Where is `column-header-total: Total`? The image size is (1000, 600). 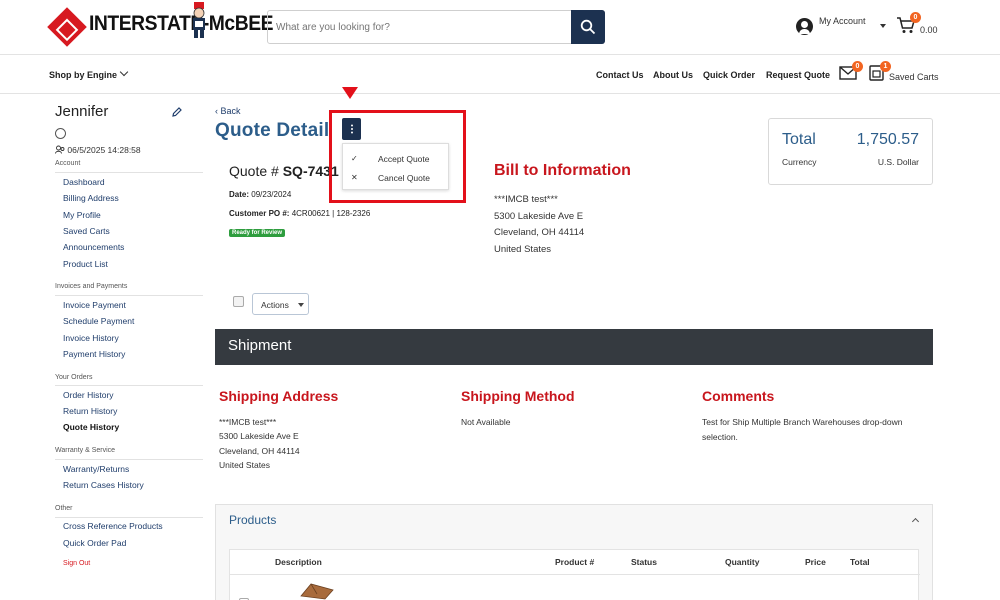
column-header-total: Total is located at coordinates (860, 562).